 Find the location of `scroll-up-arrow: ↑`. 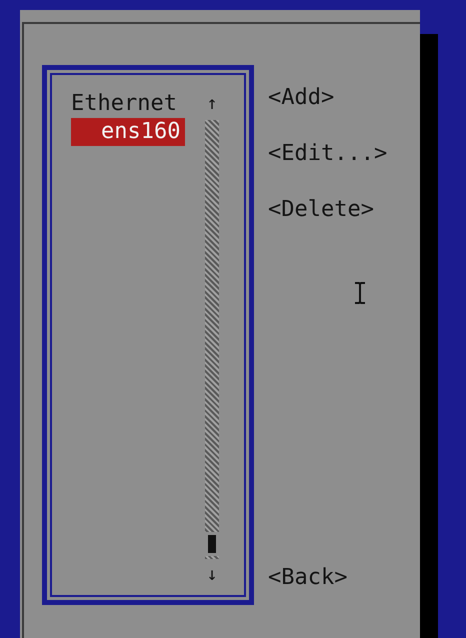

scroll-up-arrow: ↑ is located at coordinates (212, 104).